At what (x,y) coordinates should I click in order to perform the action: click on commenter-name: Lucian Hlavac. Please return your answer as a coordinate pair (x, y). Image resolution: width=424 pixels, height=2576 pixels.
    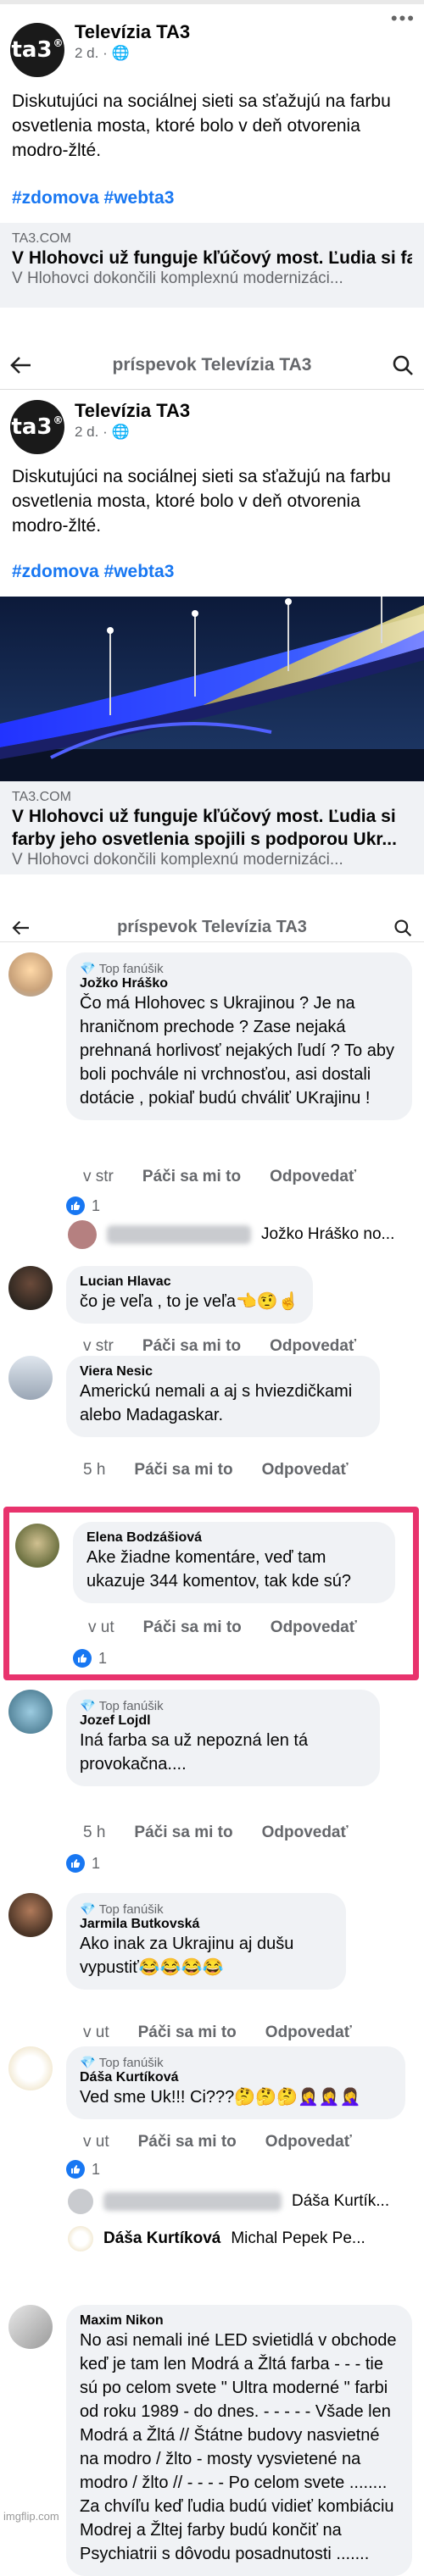
    Looking at the image, I should click on (189, 1282).